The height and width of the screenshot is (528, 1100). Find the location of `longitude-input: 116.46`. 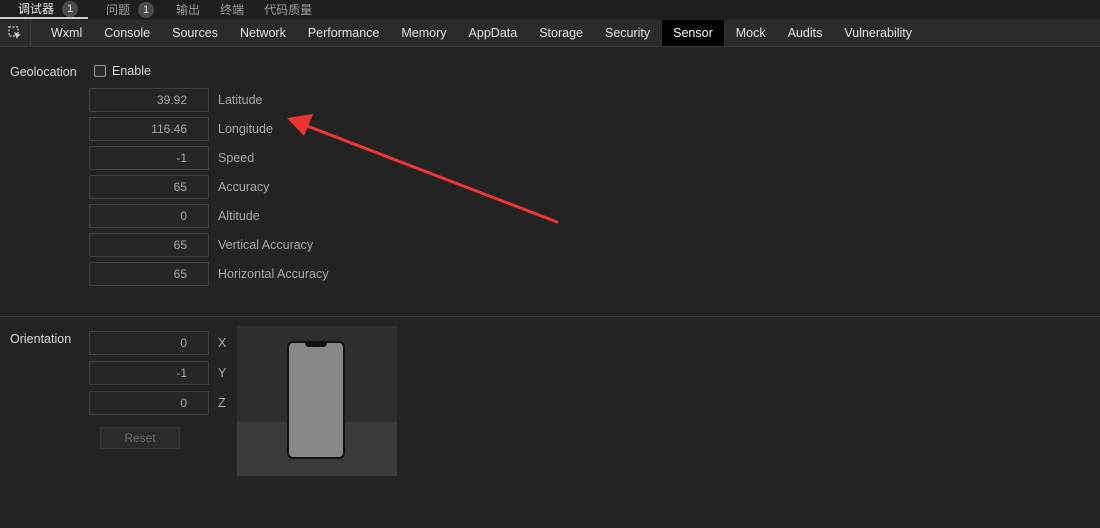

longitude-input: 116.46 is located at coordinates (149, 129).